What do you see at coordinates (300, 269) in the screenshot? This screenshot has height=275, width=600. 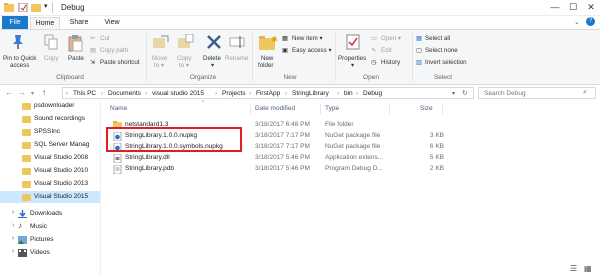 I see `status-bar: ☰ ▦` at bounding box center [300, 269].